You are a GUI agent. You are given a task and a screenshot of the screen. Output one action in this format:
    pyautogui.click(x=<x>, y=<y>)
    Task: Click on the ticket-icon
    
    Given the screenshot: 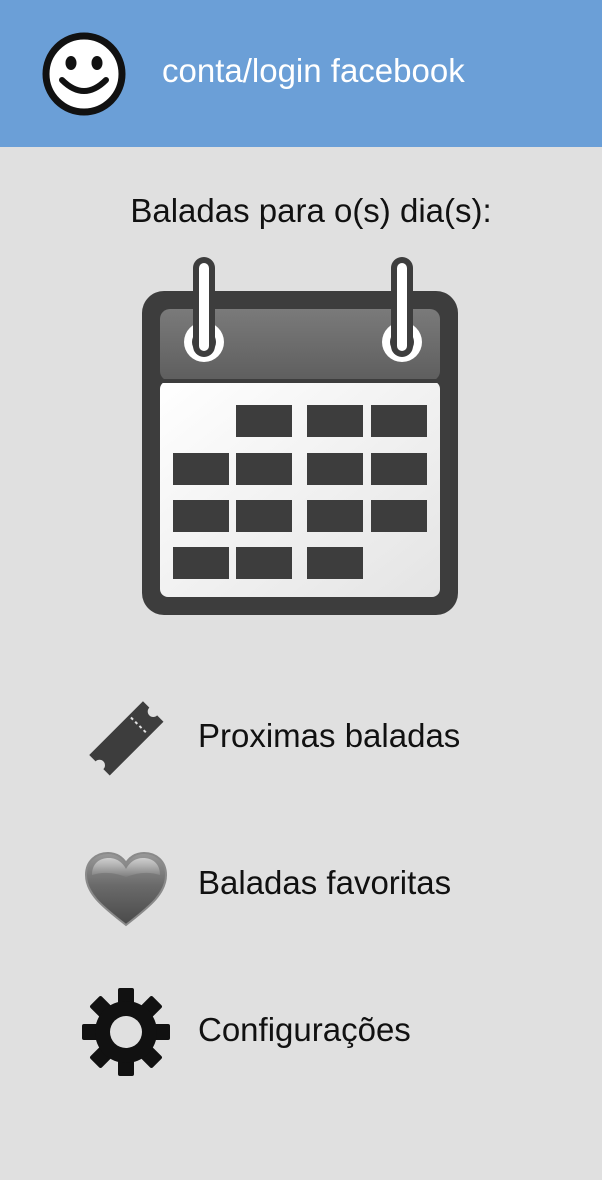 What is the action you would take?
    pyautogui.click(x=126, y=738)
    